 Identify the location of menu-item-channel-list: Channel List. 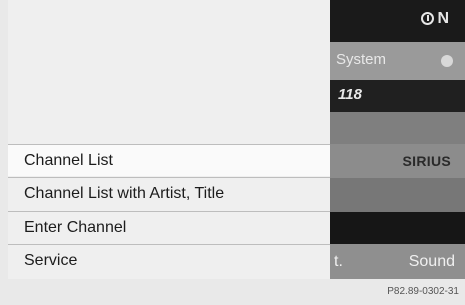
(169, 160).